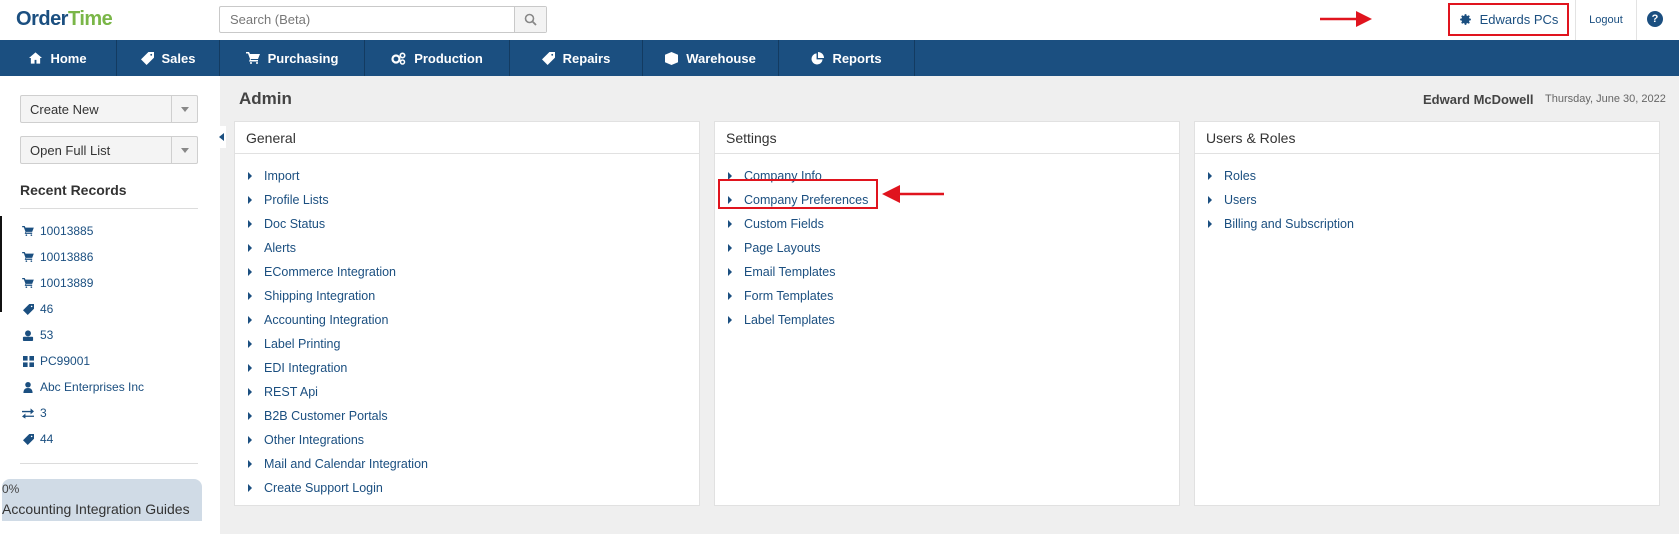  I want to click on panel-title: Users & Roles, so click(1427, 138).